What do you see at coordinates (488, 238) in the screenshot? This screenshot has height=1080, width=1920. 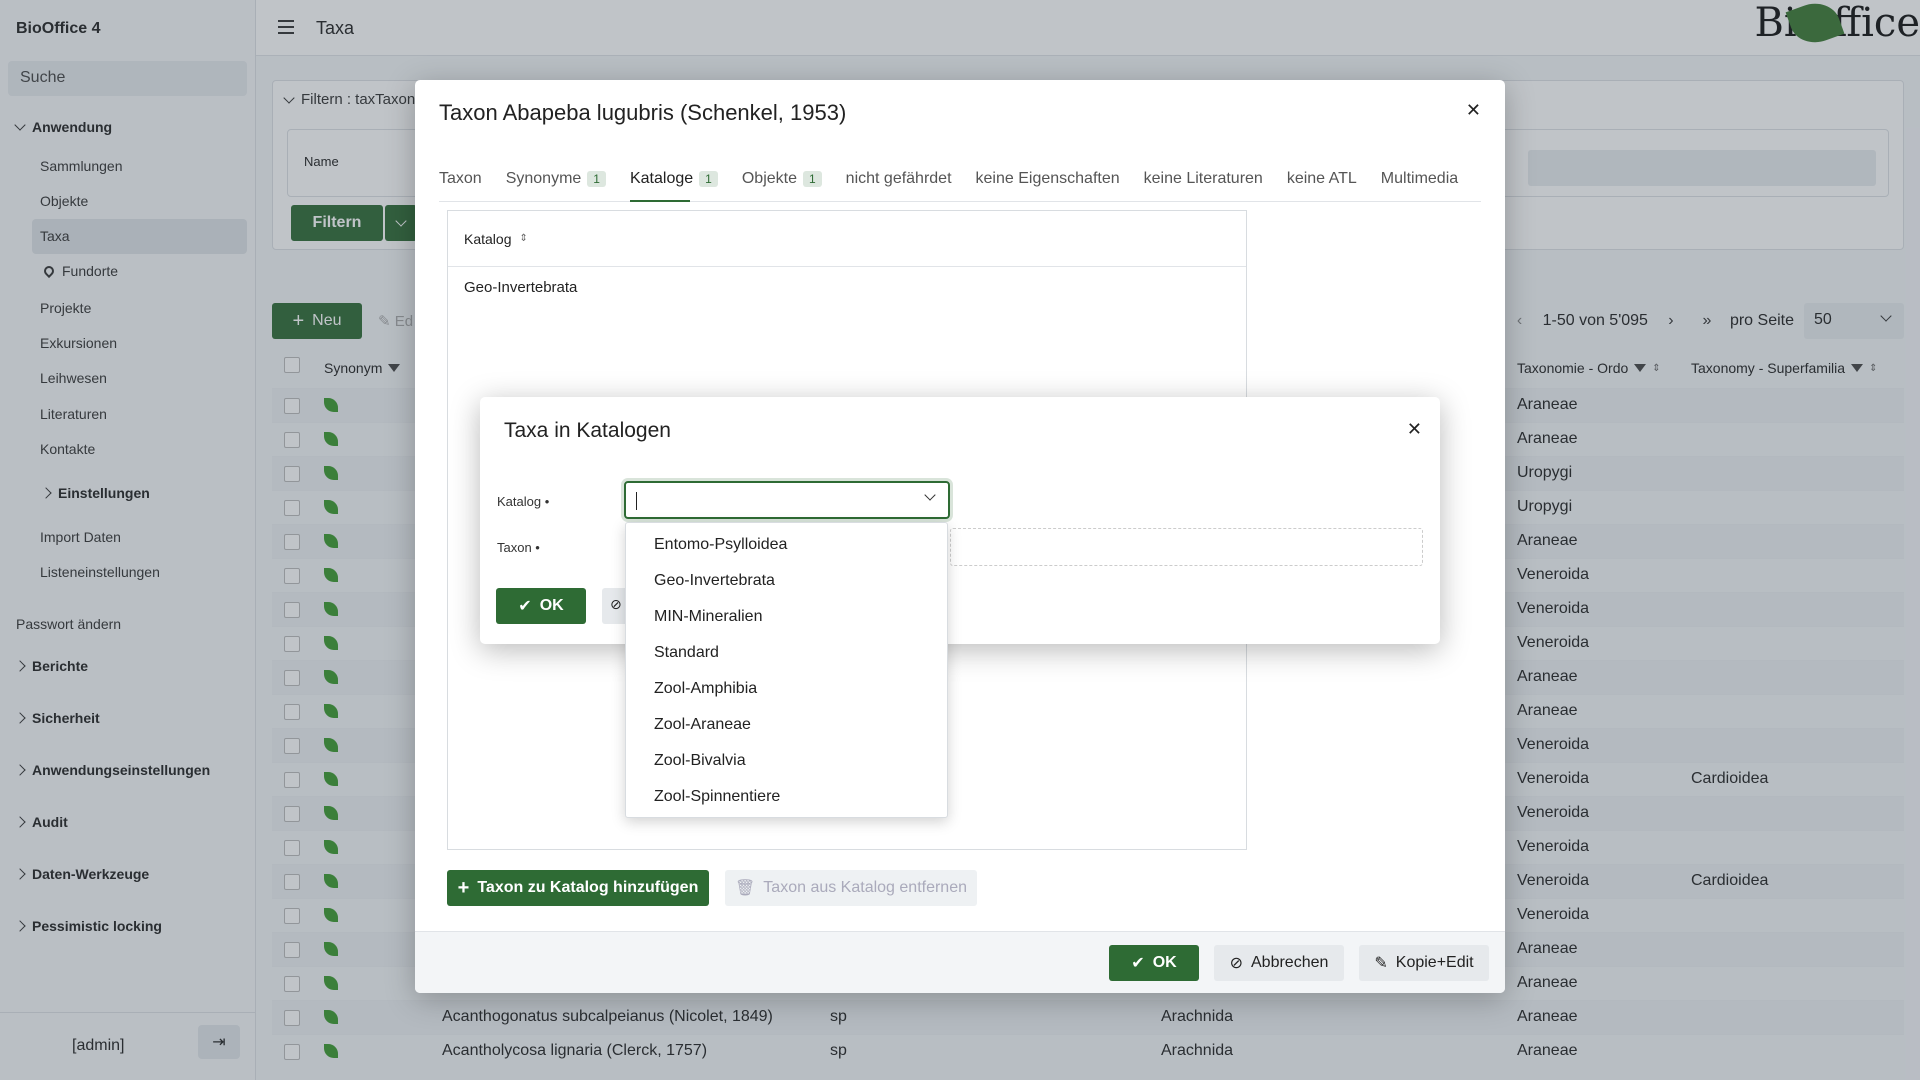 I see `column-label: Katalog` at bounding box center [488, 238].